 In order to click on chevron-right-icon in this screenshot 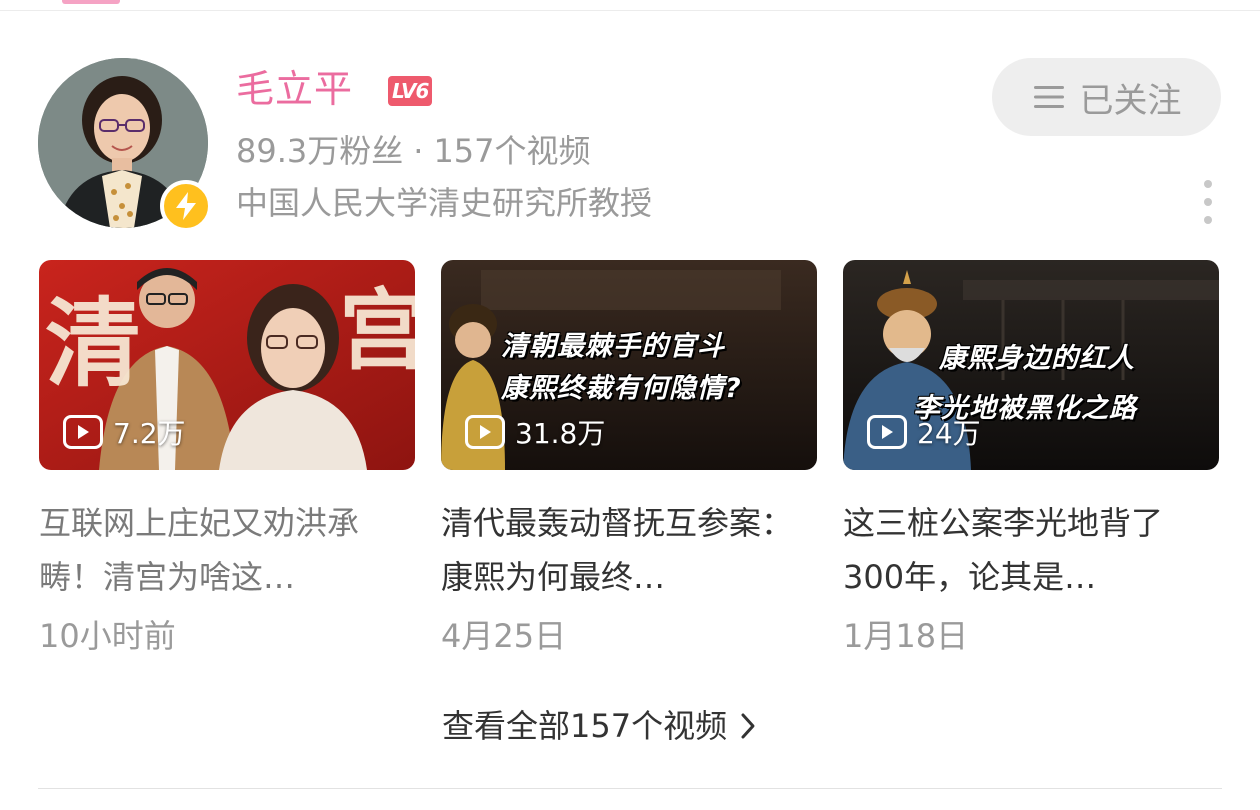, I will do `click(748, 726)`.